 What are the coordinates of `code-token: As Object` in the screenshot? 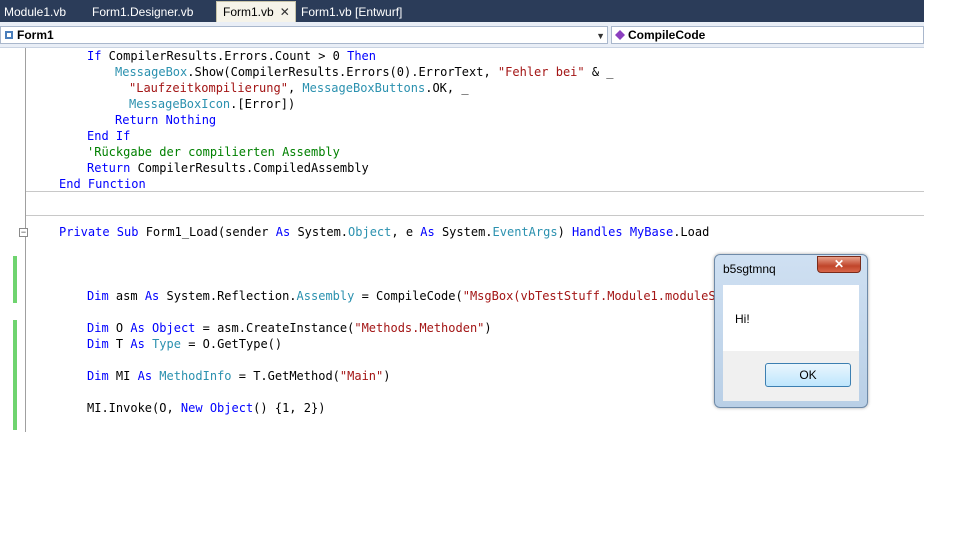 It's located at (163, 328).